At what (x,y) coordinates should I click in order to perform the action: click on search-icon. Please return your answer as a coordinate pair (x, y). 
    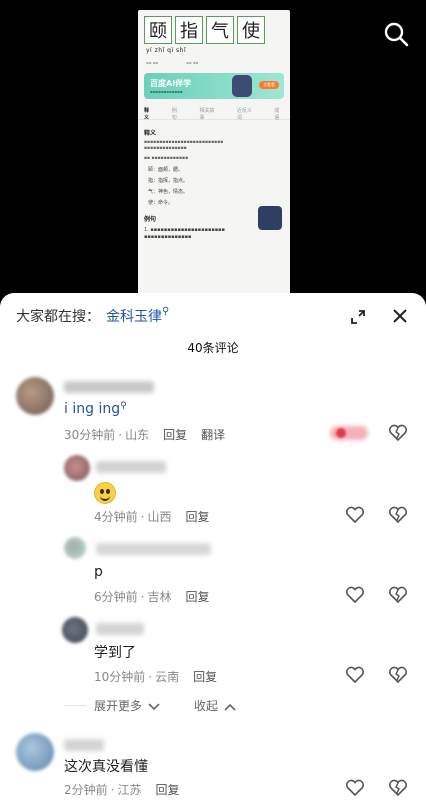
    Looking at the image, I should click on (396, 34).